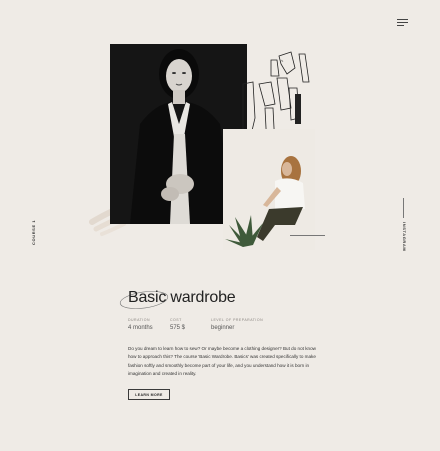  I want to click on cost-value: 575 $, so click(178, 328).